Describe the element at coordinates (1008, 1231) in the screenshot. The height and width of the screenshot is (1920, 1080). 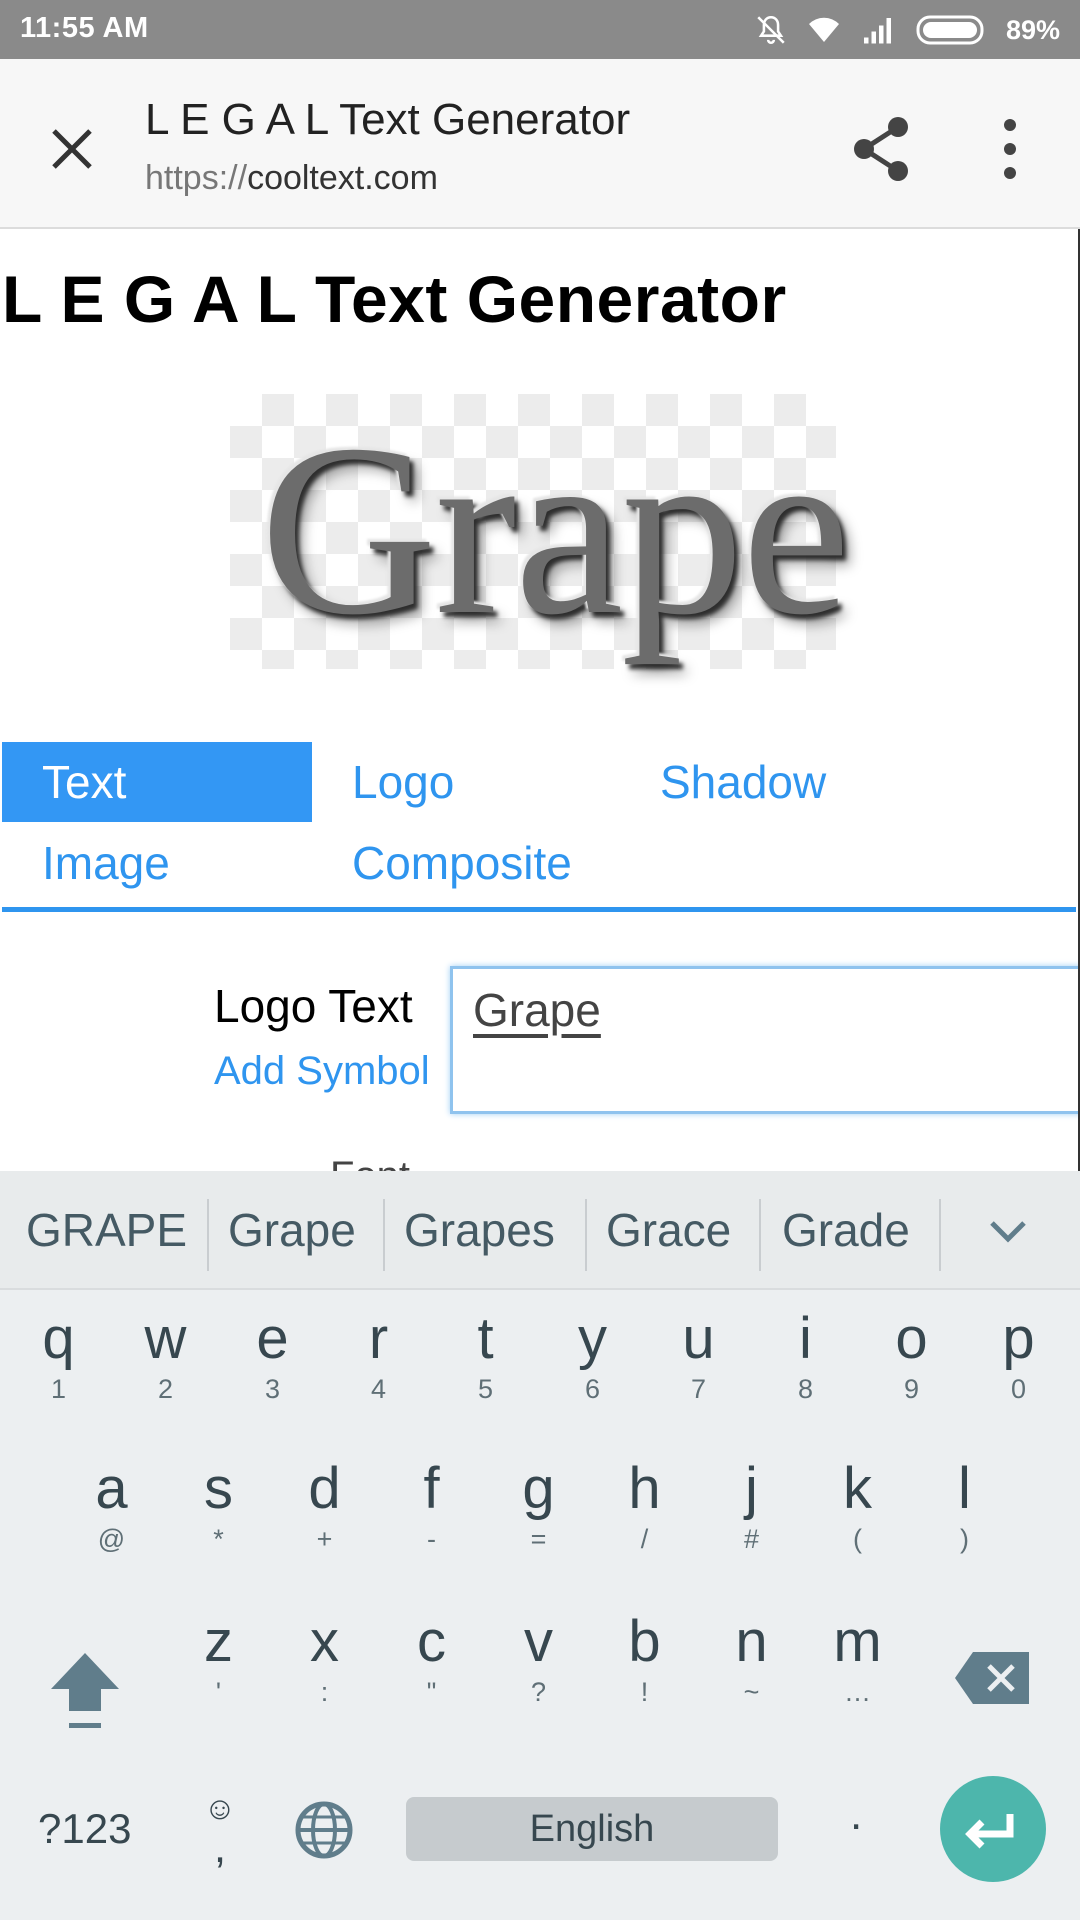
I see `chevron-down-icon` at that location.